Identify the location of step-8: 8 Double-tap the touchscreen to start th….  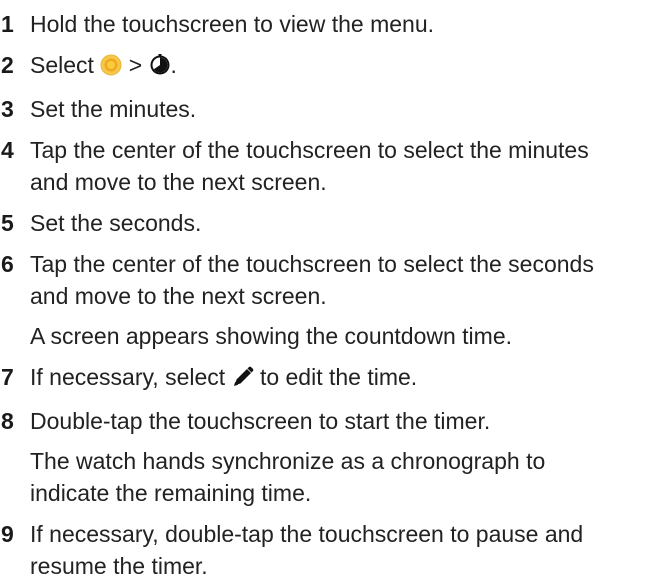
(323, 421).